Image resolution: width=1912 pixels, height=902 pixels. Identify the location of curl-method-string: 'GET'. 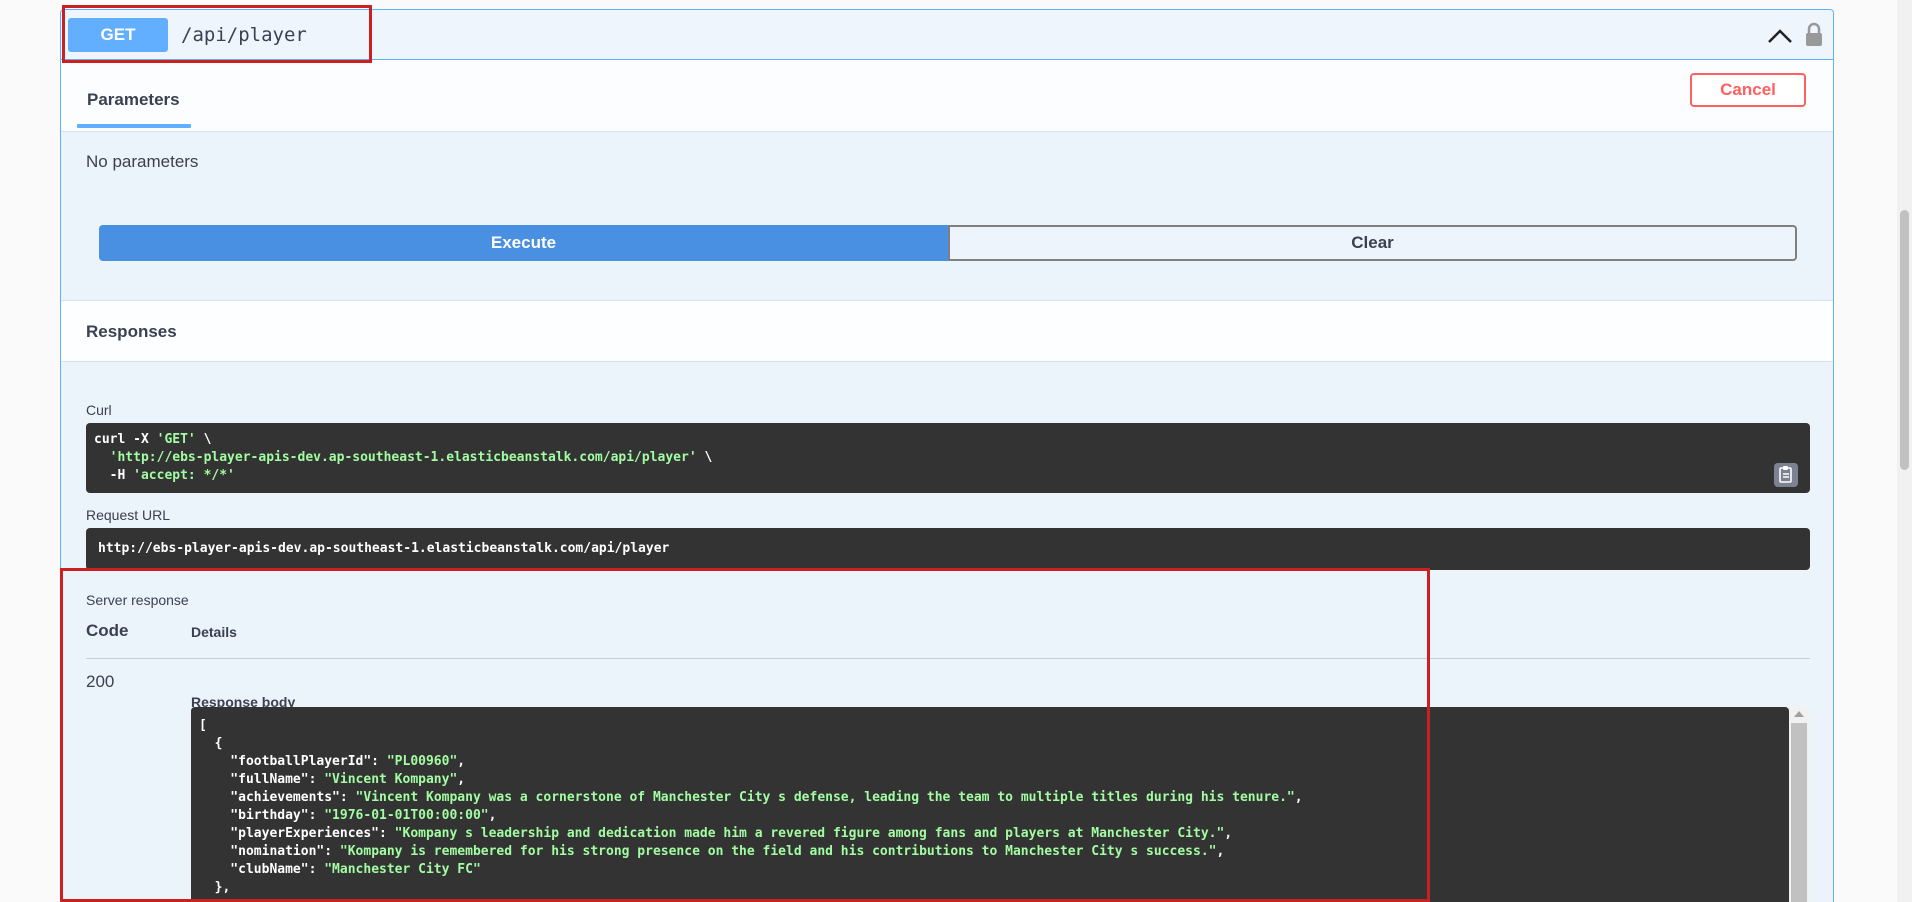
(176, 439).